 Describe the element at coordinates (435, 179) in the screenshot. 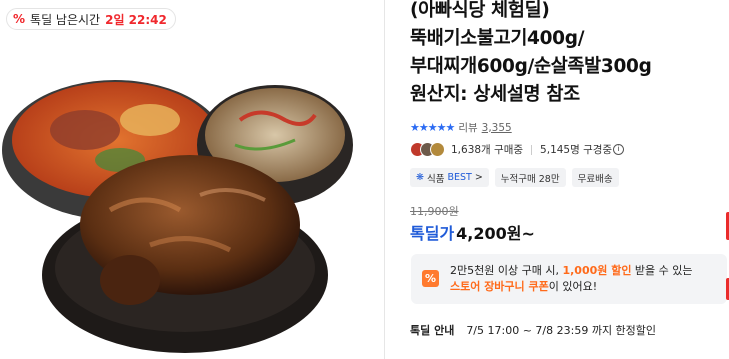

I see `tag-prefix: 식품` at that location.